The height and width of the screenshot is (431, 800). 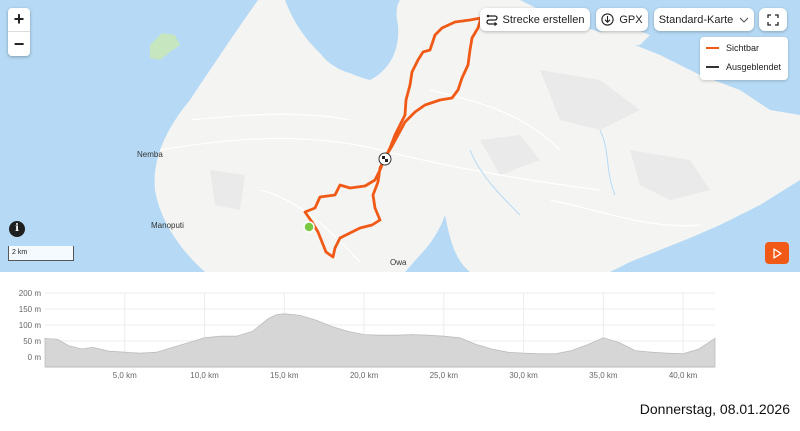 I want to click on legend-item-hidden: Ausgeblendet, so click(x=743, y=67).